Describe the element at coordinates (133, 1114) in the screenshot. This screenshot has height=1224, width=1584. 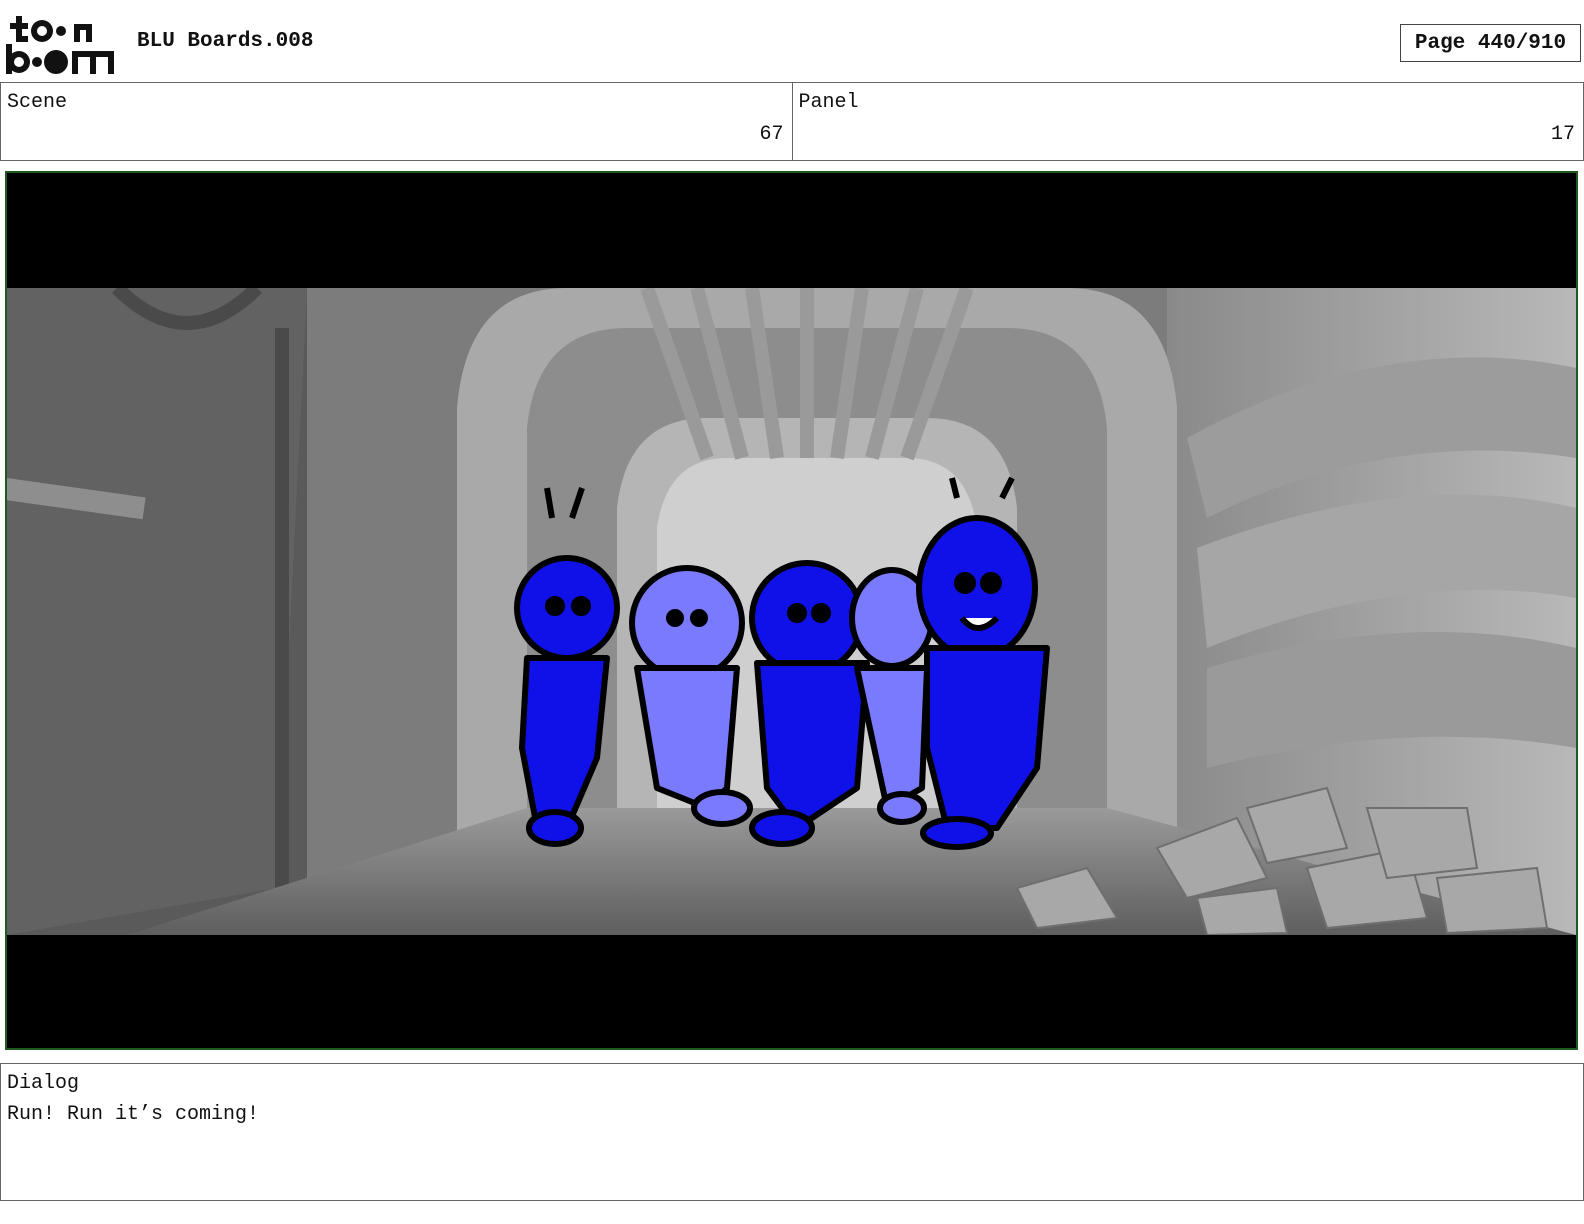
I see `dialog-text: Run! Run it’s coming!` at that location.